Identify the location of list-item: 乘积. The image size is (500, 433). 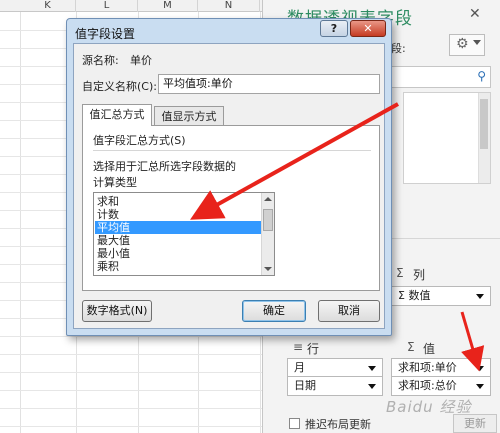
(178, 266).